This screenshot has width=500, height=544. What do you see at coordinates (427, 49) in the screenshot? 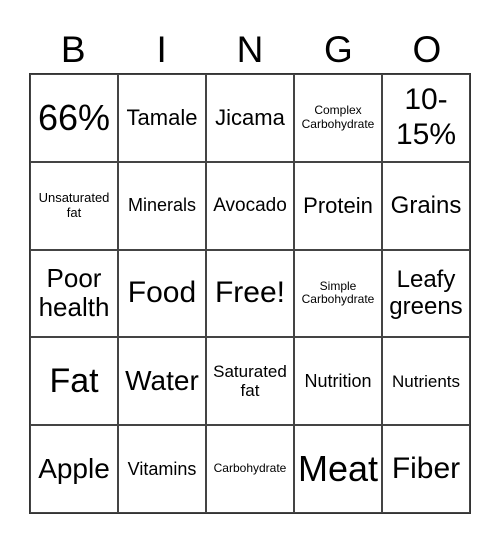
I see `header-letter-o: O` at bounding box center [427, 49].